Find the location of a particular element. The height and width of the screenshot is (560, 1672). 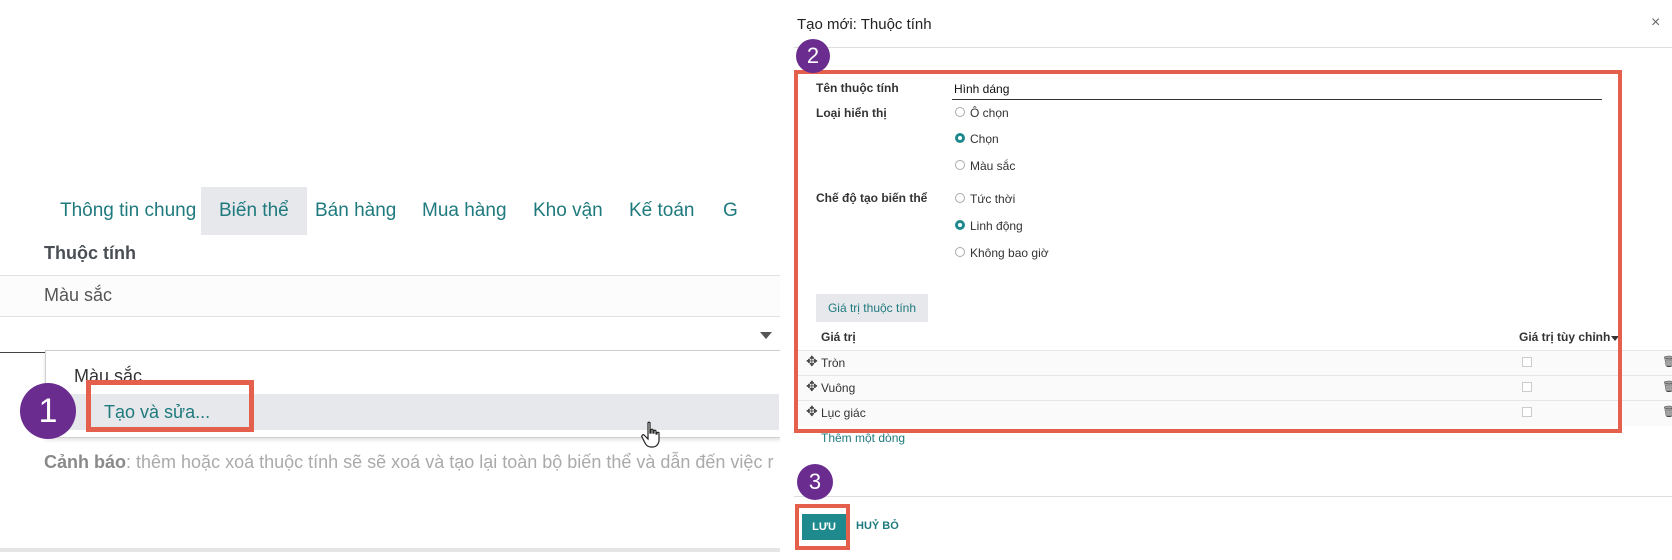

dialog-title: Tạo mới: Thuộc tính is located at coordinates (864, 24).